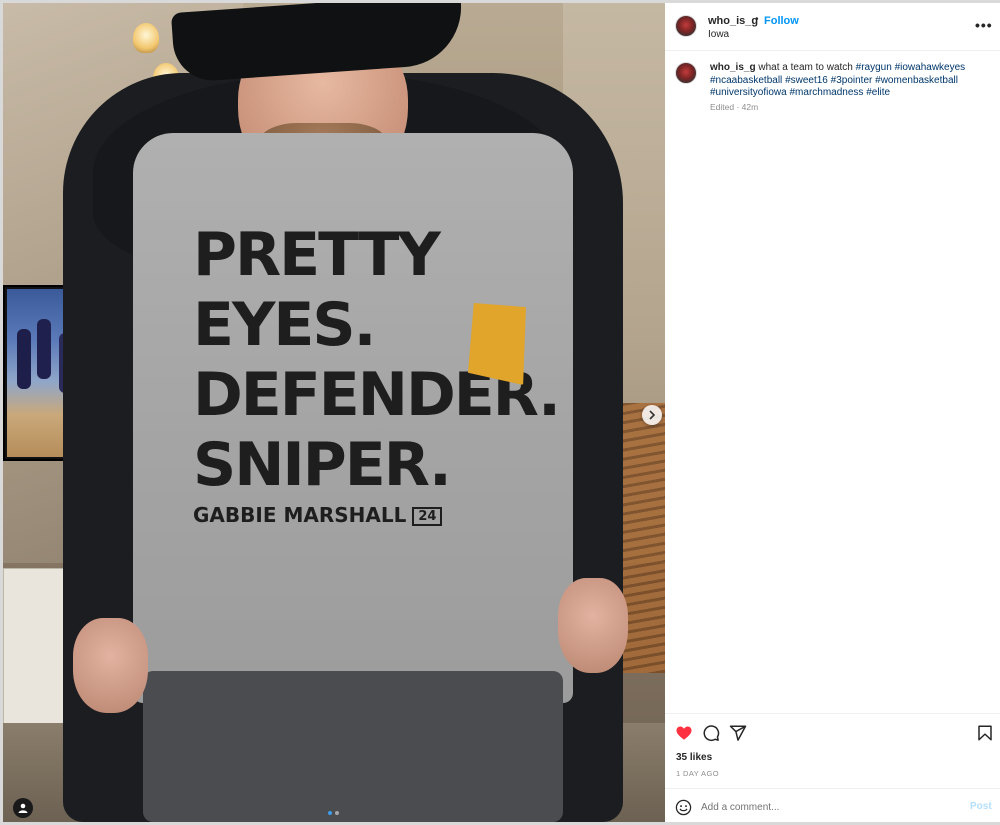  Describe the element at coordinates (697, 773) in the screenshot. I see `post-timestamp: 1 DAY AGO` at that location.